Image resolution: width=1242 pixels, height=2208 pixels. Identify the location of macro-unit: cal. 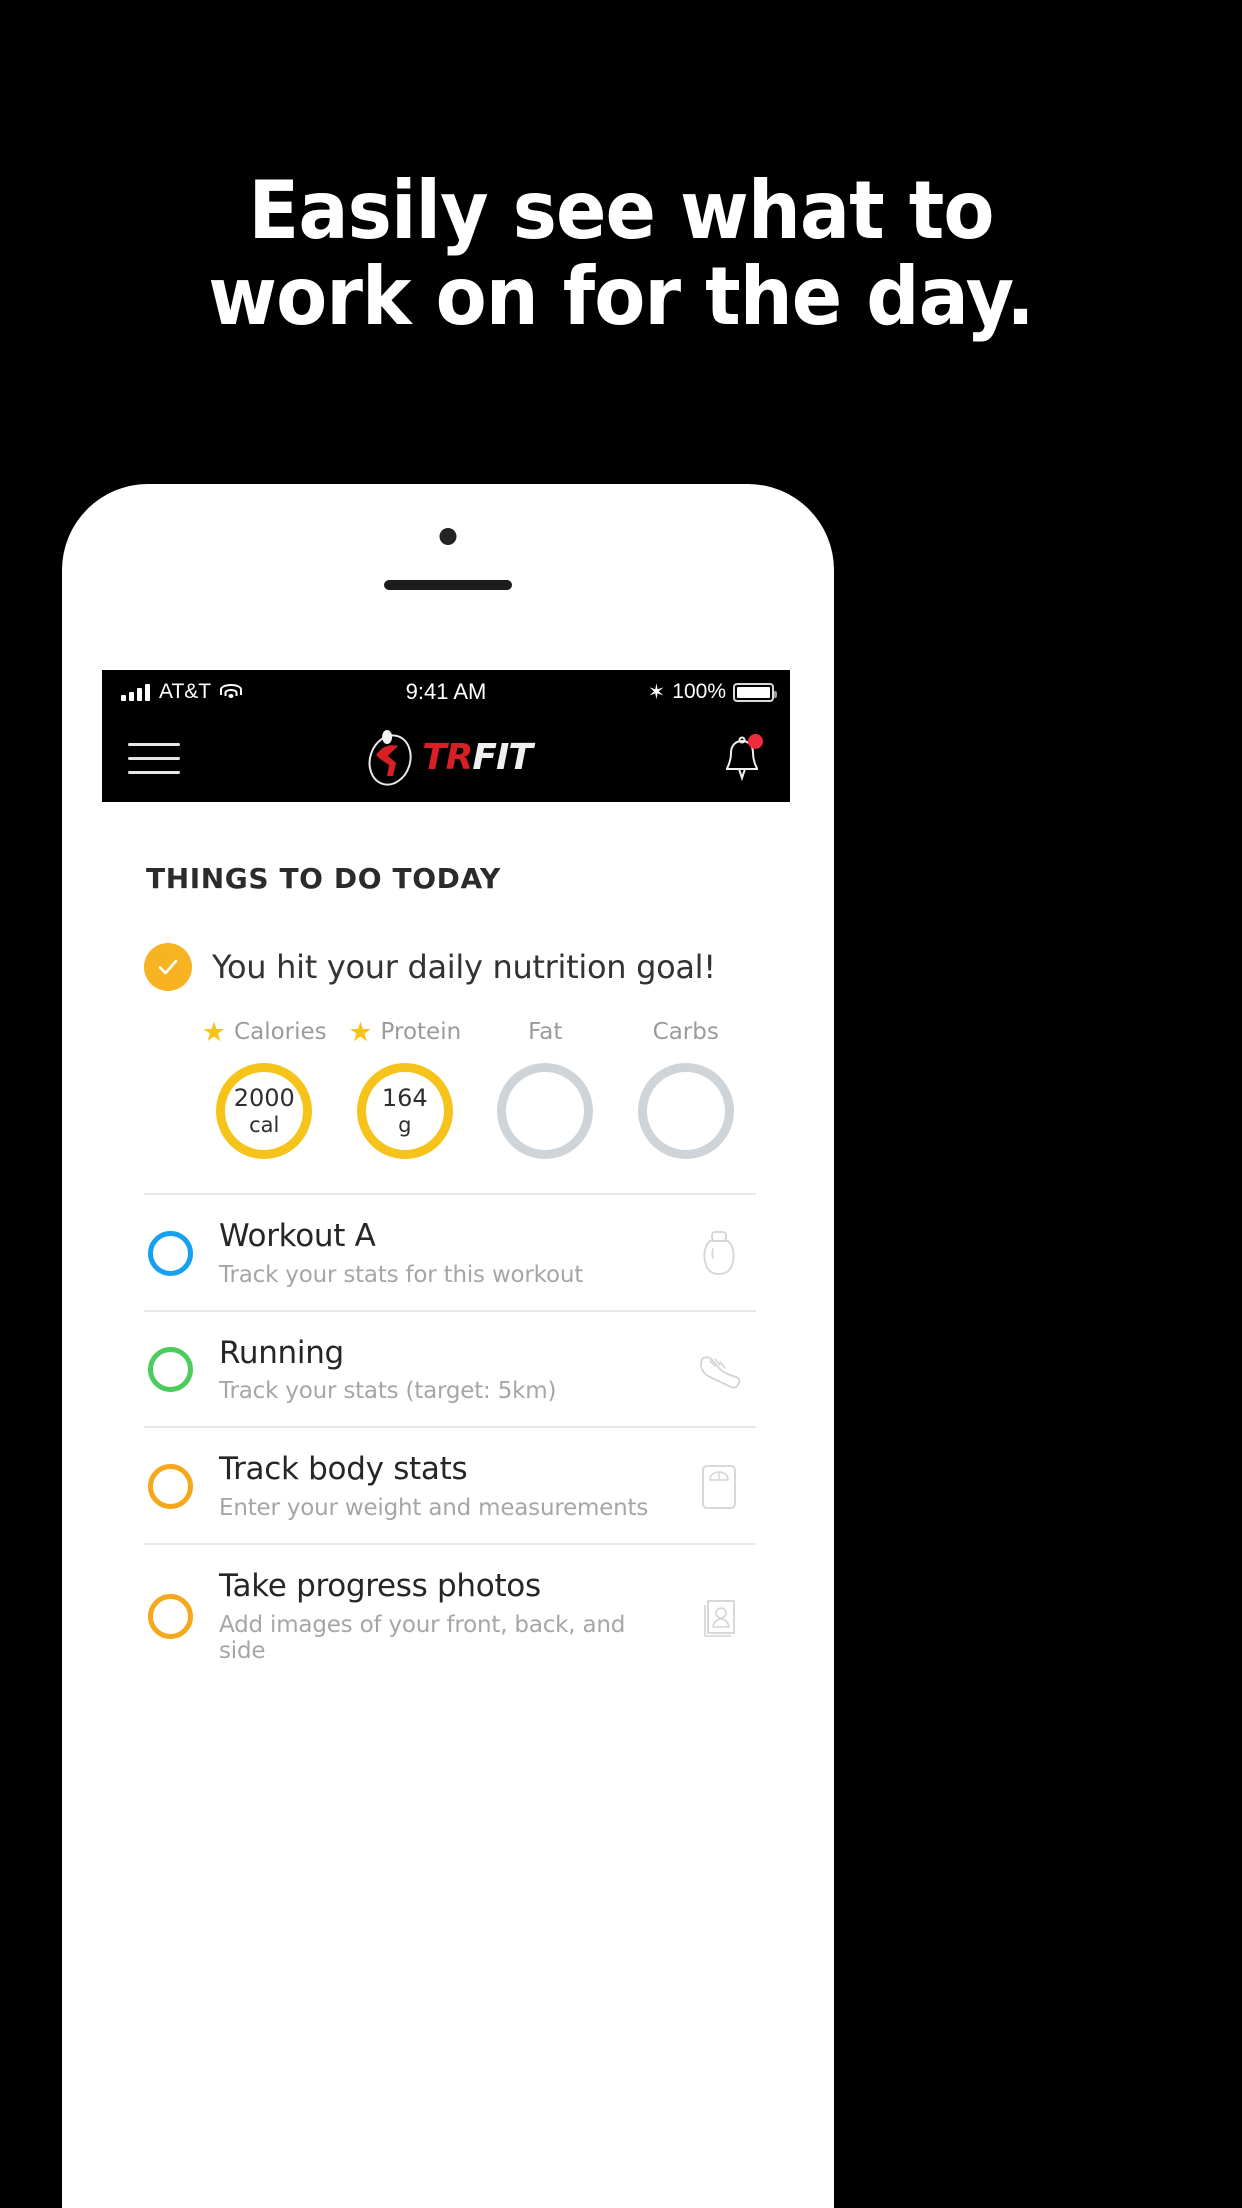
(264, 1124).